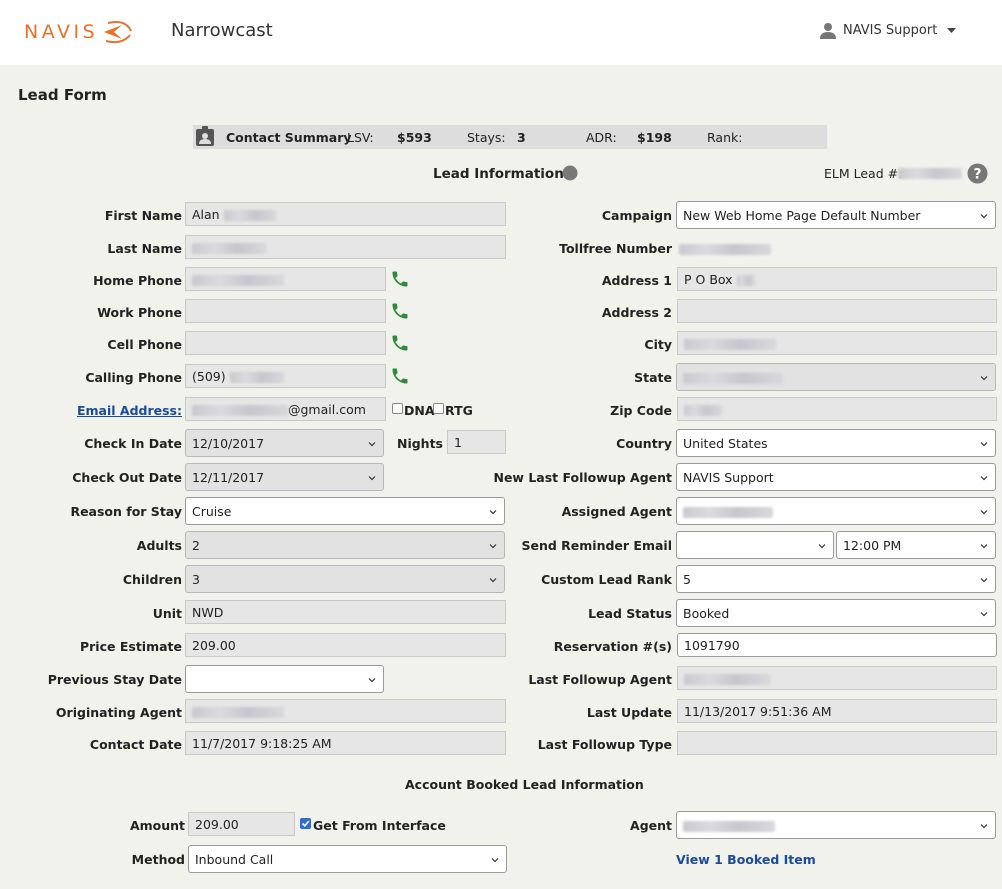 This screenshot has width=1002, height=889. I want to click on user-name: NAVIS Support, so click(890, 30).